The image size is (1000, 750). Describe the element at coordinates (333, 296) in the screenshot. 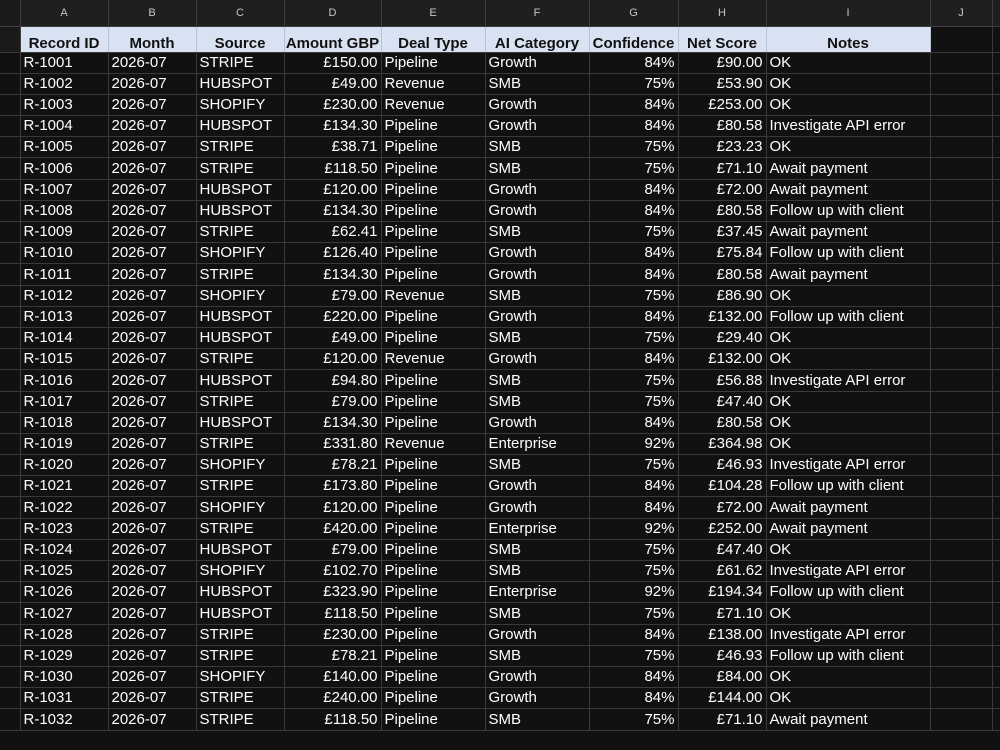

I see `cell-amount-gbp: £79.00` at that location.